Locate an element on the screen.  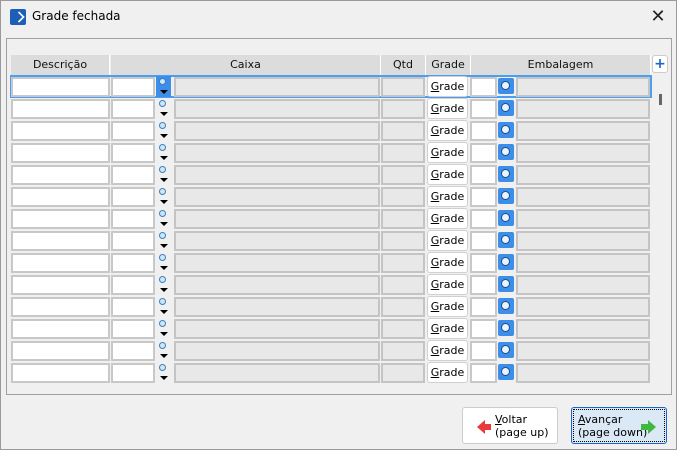
close-button: ✕ is located at coordinates (658, 17).